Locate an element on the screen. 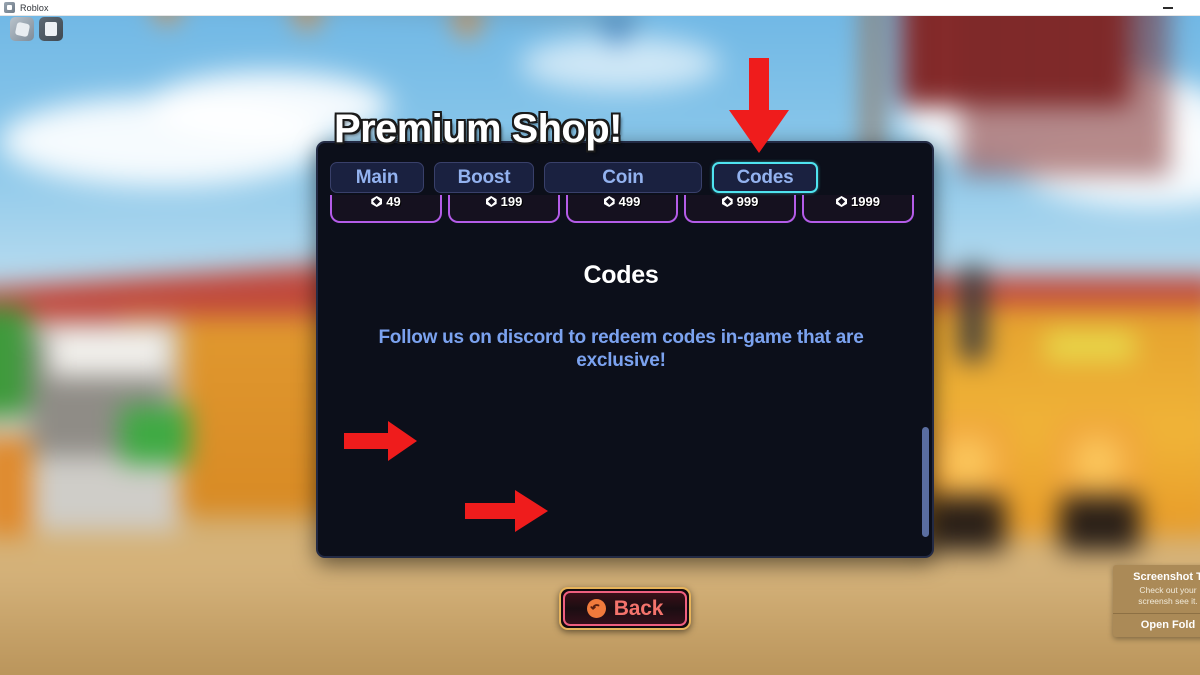 Image resolution: width=1200 pixels, height=675 pixels. product-price: 999 is located at coordinates (747, 202).